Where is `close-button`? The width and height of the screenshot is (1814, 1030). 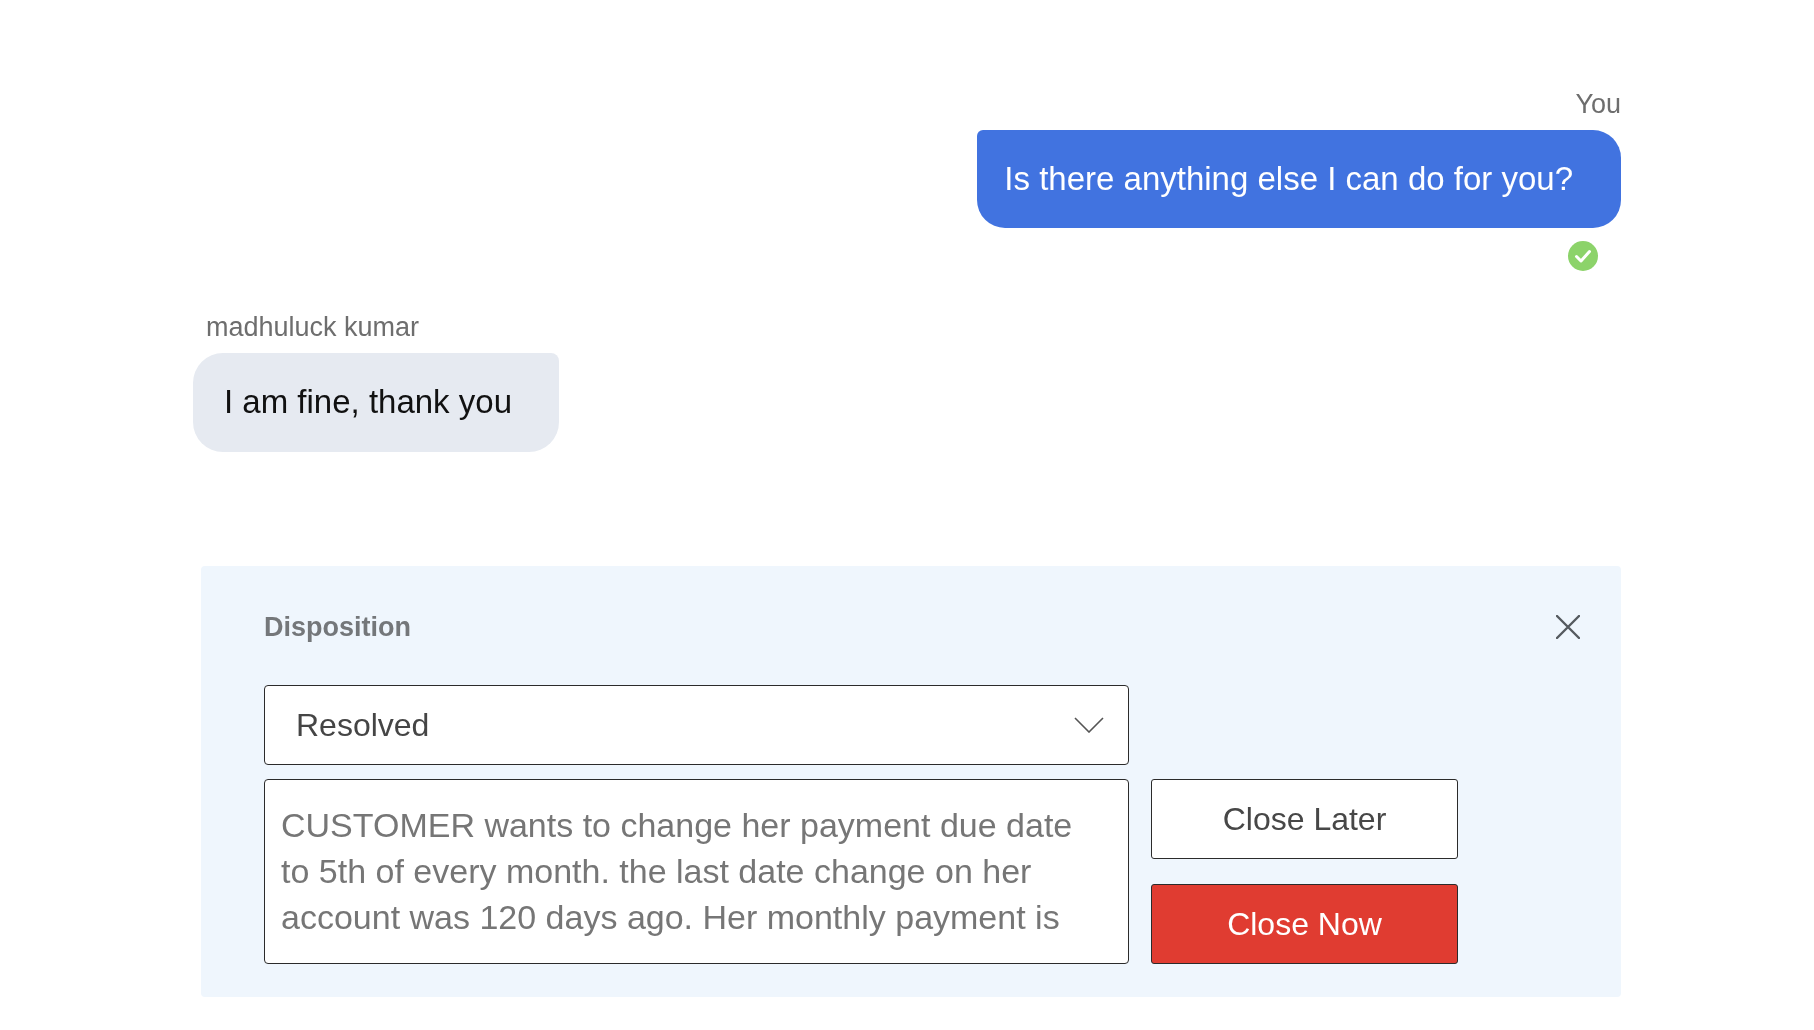 close-button is located at coordinates (1568, 627).